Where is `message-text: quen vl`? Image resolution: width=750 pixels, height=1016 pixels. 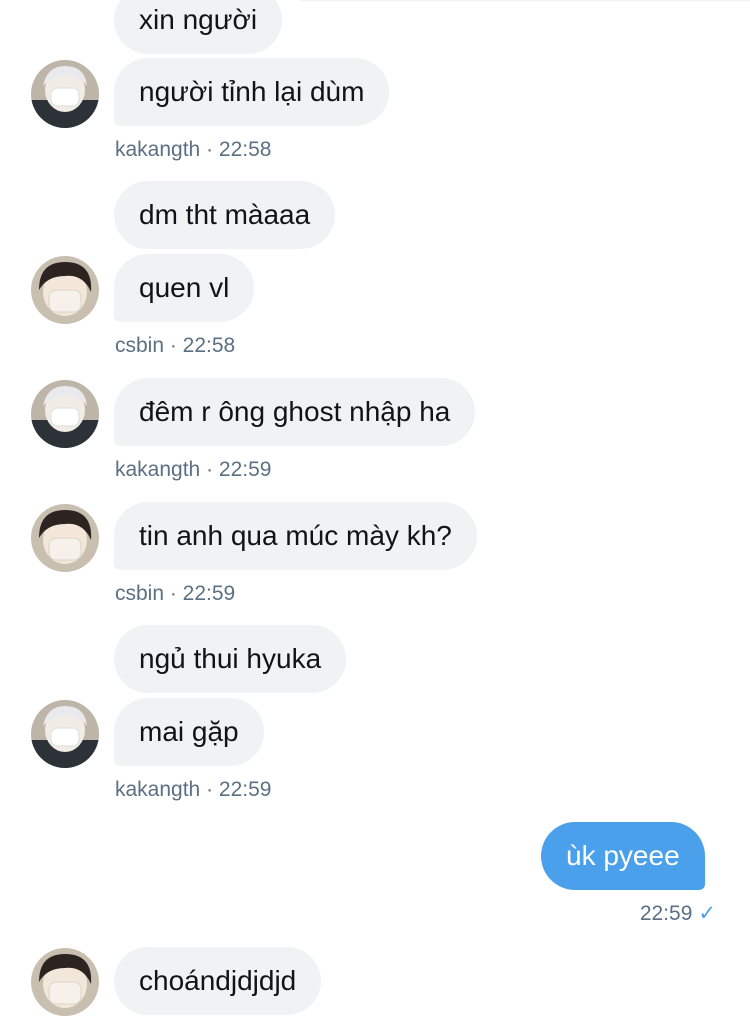 message-text: quen vl is located at coordinates (184, 287).